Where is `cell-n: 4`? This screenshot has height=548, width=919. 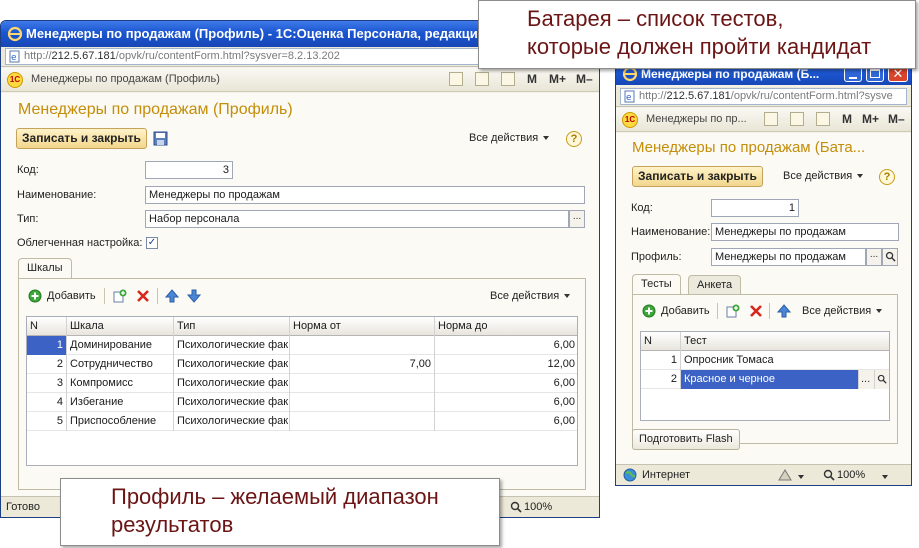
cell-n: 4 is located at coordinates (47, 402).